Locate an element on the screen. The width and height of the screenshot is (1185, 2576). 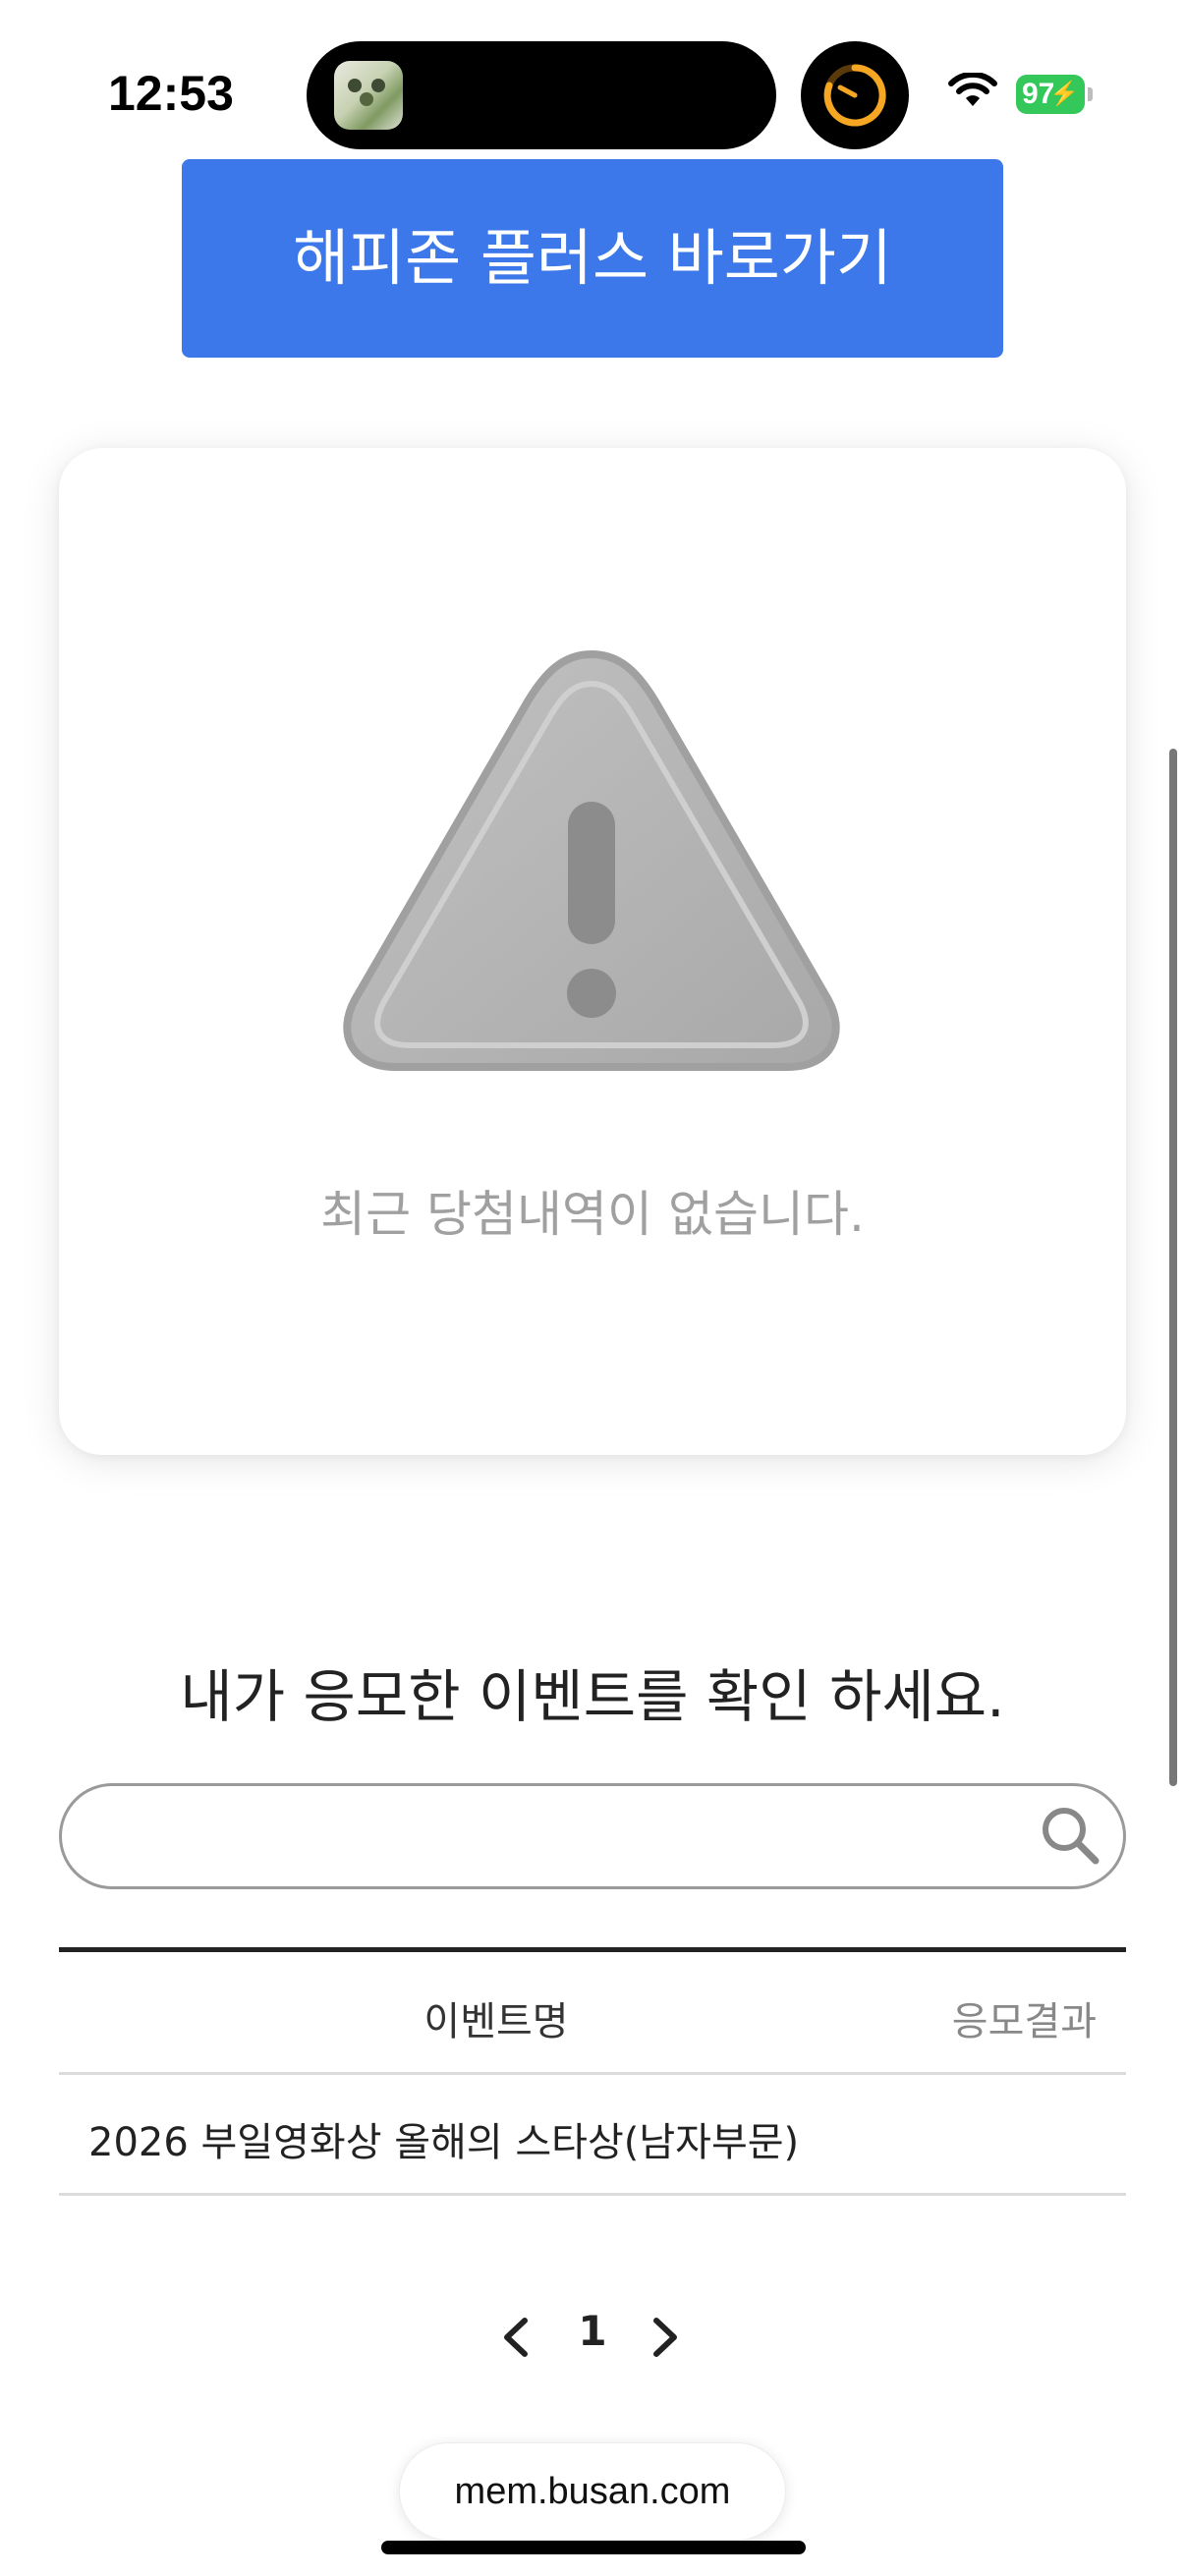
empty-state-message: 최근 당첨내역이 없습니다. is located at coordinates (592, 1214).